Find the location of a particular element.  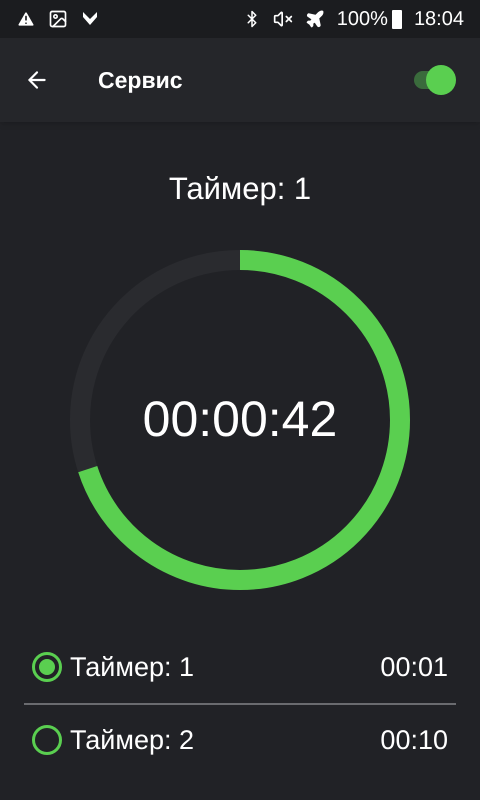

airplane-icon is located at coordinates (314, 19).